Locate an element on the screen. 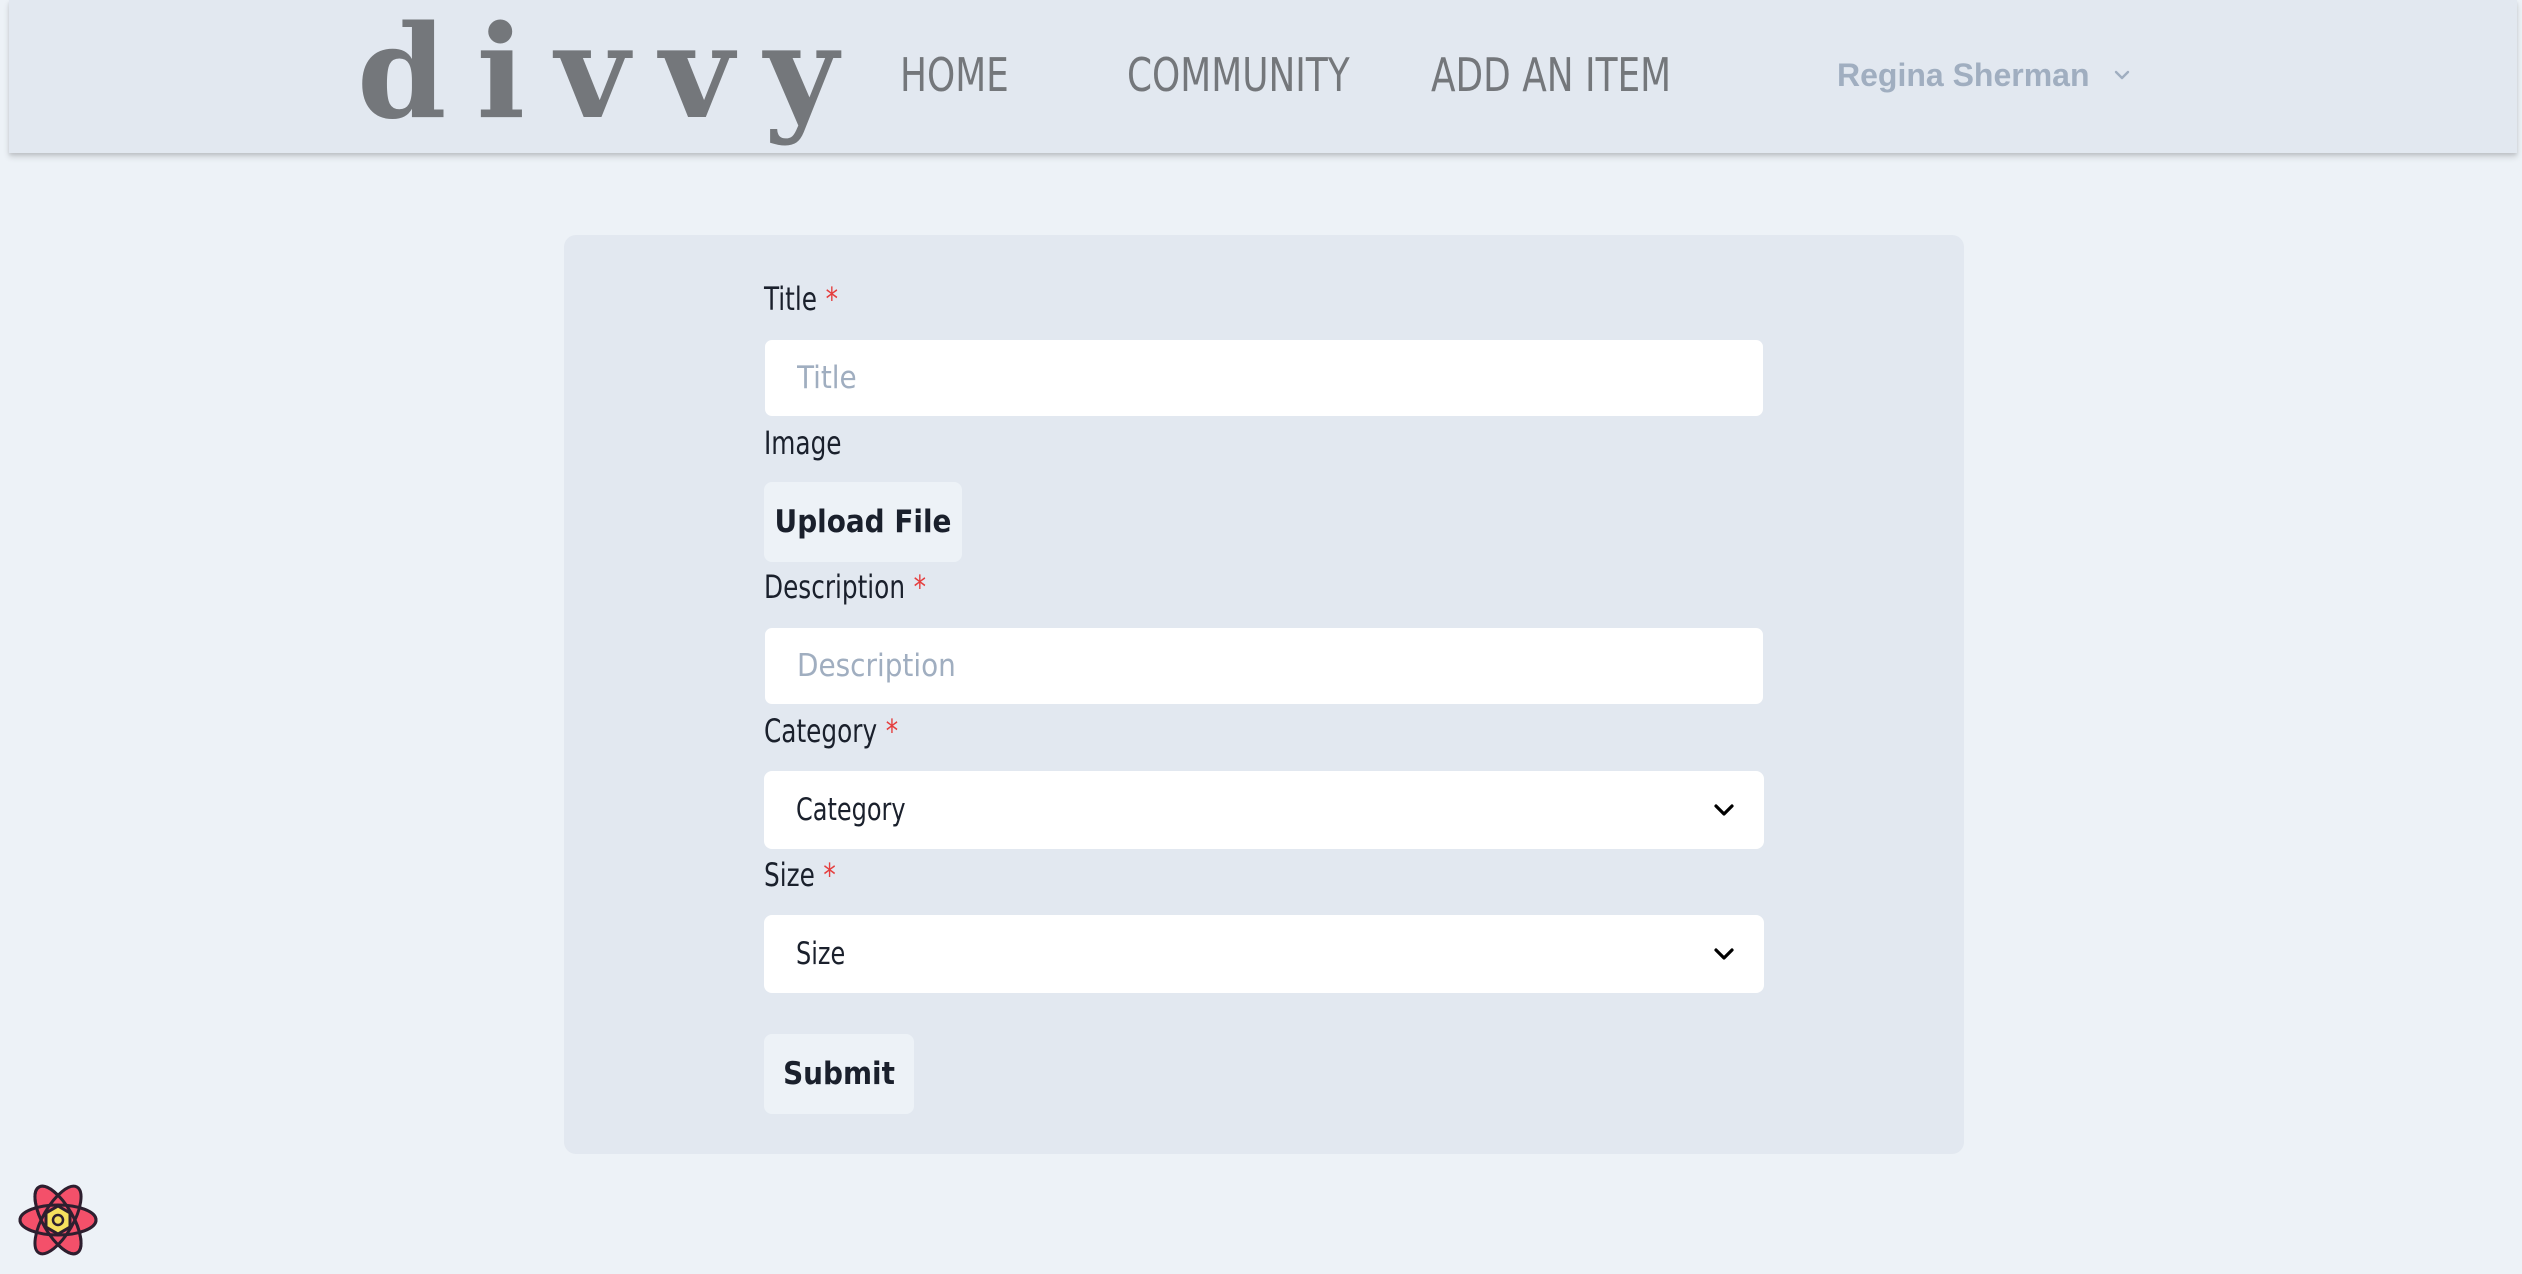  title-label-text: Title is located at coordinates (790, 299).